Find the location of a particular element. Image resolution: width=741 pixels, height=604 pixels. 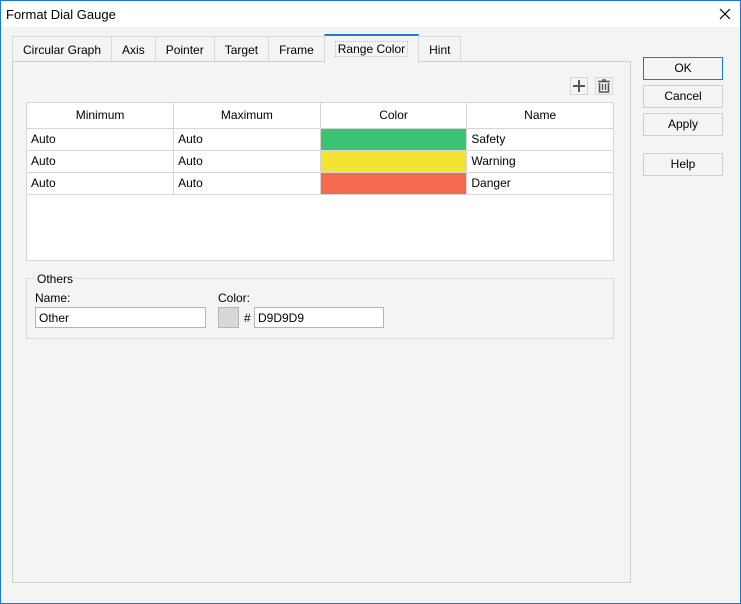

cancel-button: Cancel is located at coordinates (683, 96).